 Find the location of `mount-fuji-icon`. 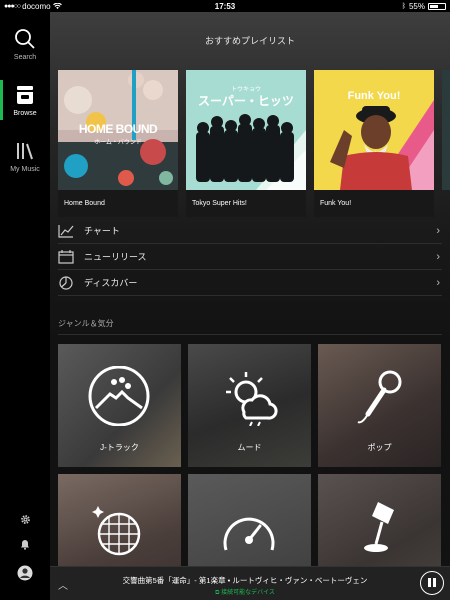

mount-fuji-icon is located at coordinates (119, 396).